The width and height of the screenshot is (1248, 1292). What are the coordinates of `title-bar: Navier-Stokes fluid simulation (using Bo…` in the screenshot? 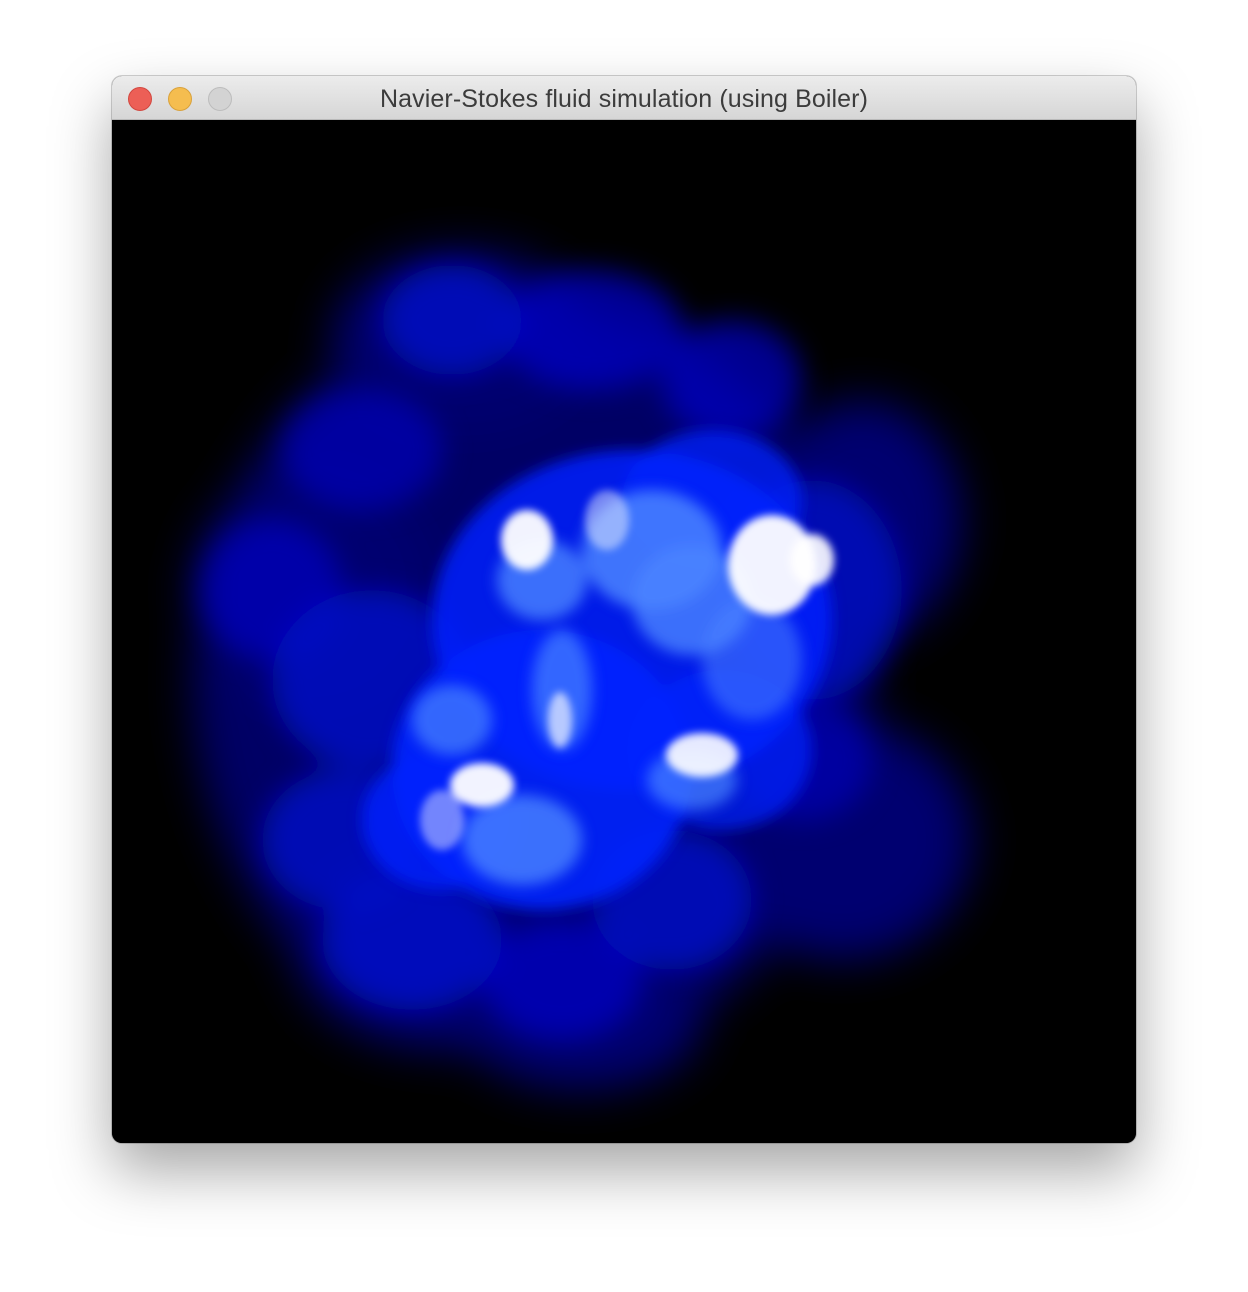 It's located at (624, 98).